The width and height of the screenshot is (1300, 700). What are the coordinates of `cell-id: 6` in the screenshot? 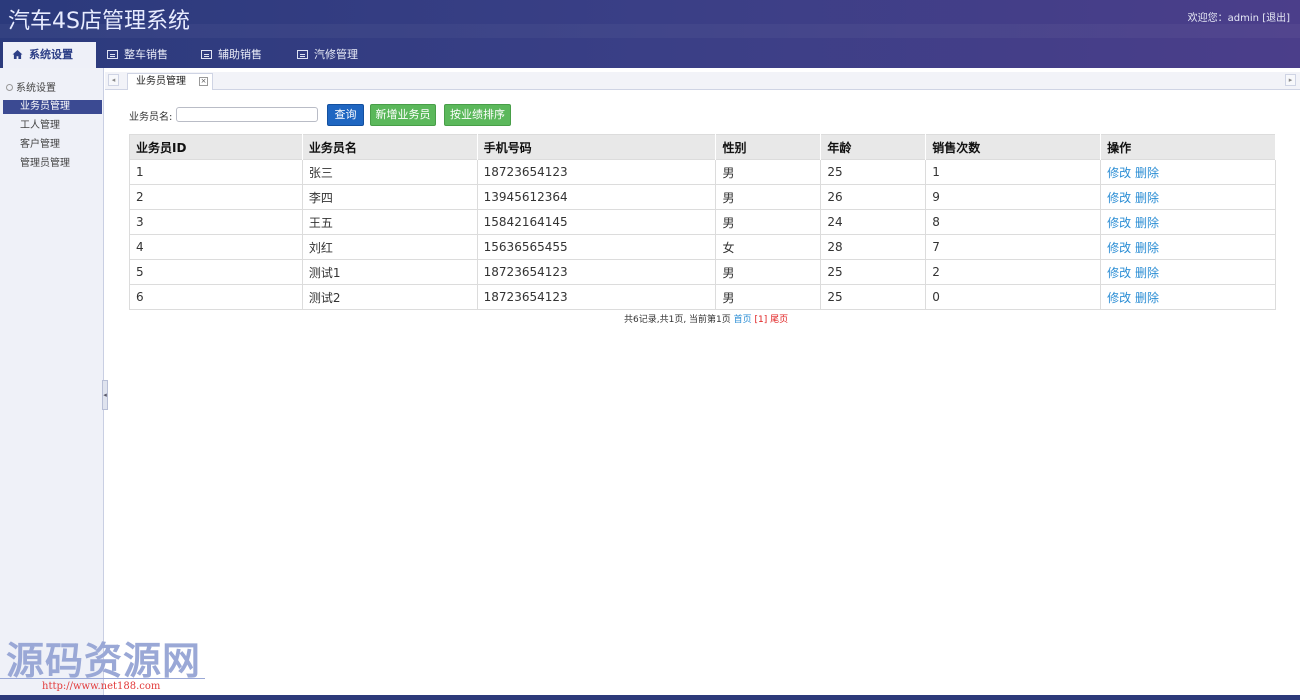 It's located at (216, 297).